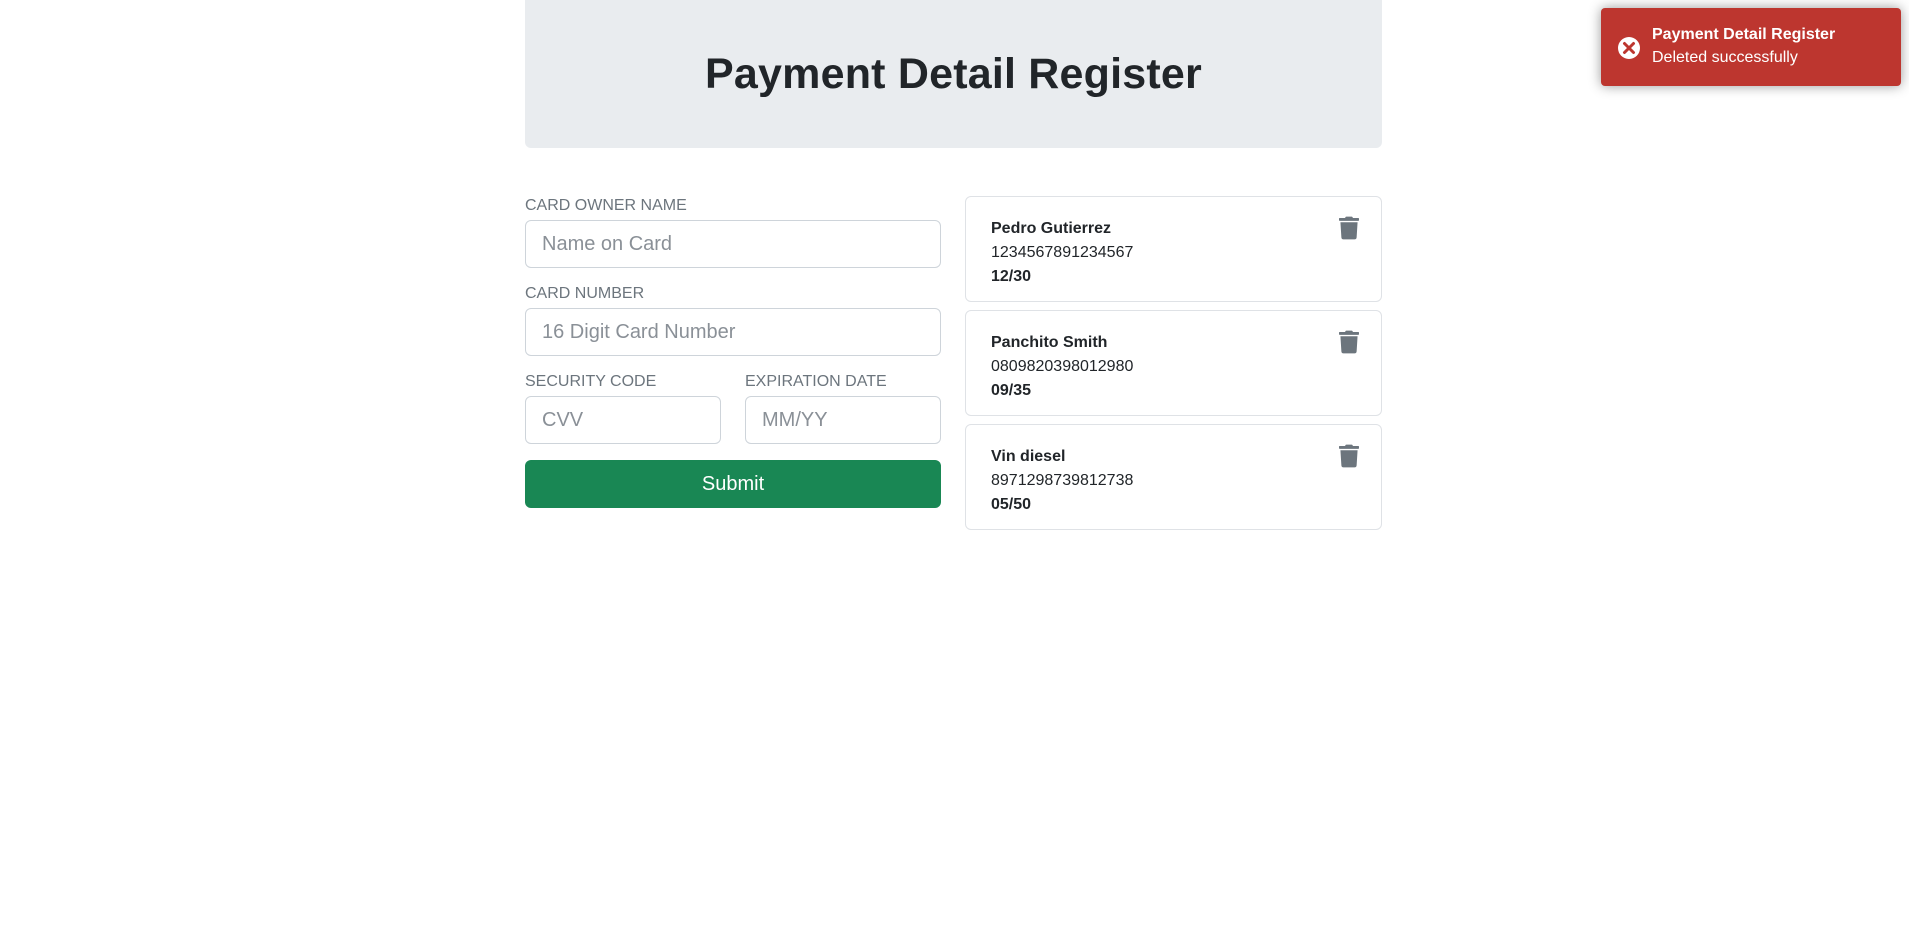  Describe the element at coordinates (1173, 363) in the screenshot. I see `payment-card-item: Panchito Smith 0809820398012980 09/35` at that location.